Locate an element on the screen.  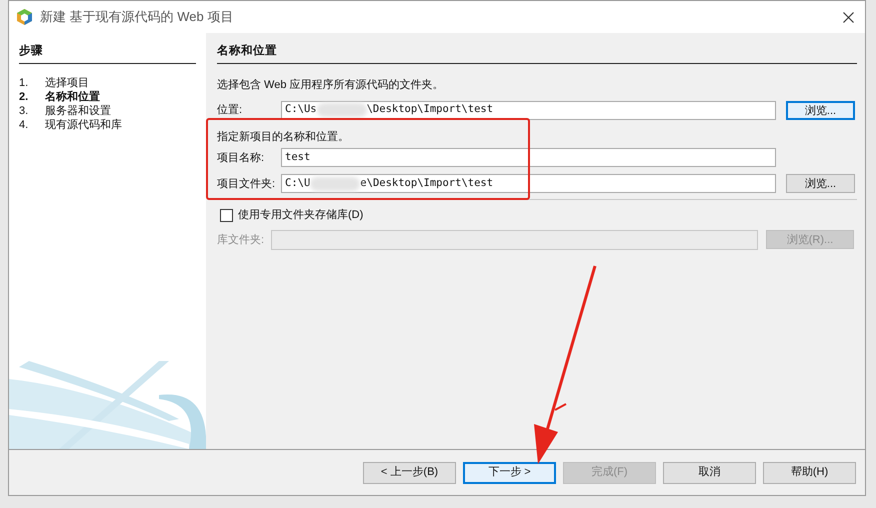
wizard-button: 取消 is located at coordinates (709, 473).